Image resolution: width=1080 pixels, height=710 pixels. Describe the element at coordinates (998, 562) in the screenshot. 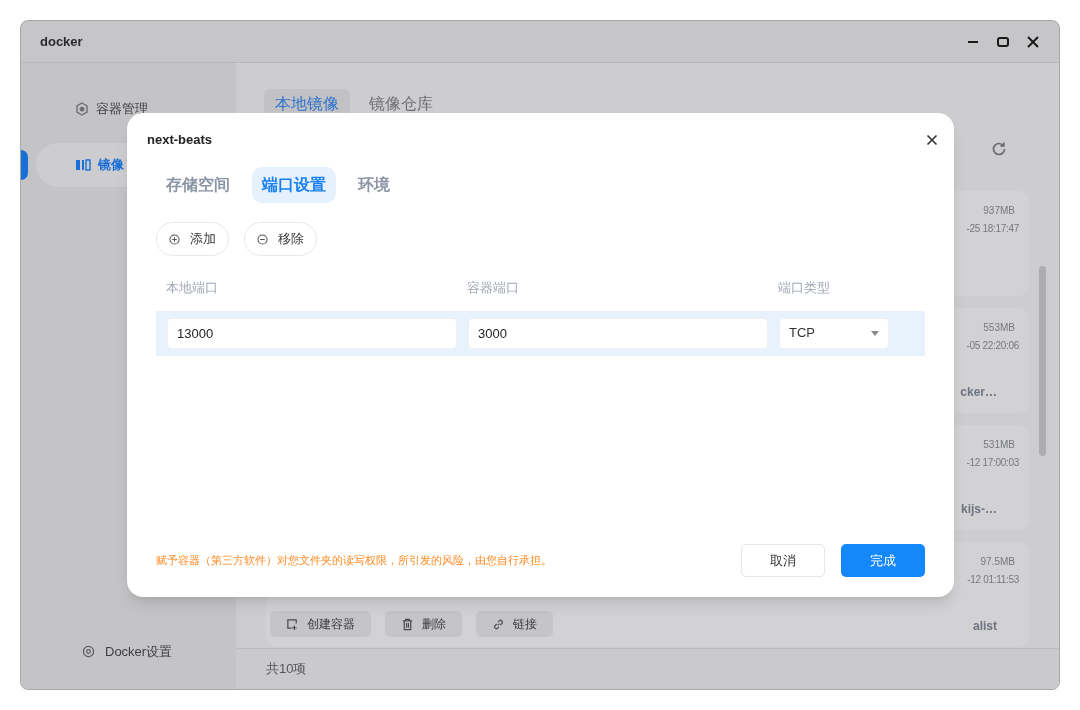

I see `image-size: 97.5MB` at that location.